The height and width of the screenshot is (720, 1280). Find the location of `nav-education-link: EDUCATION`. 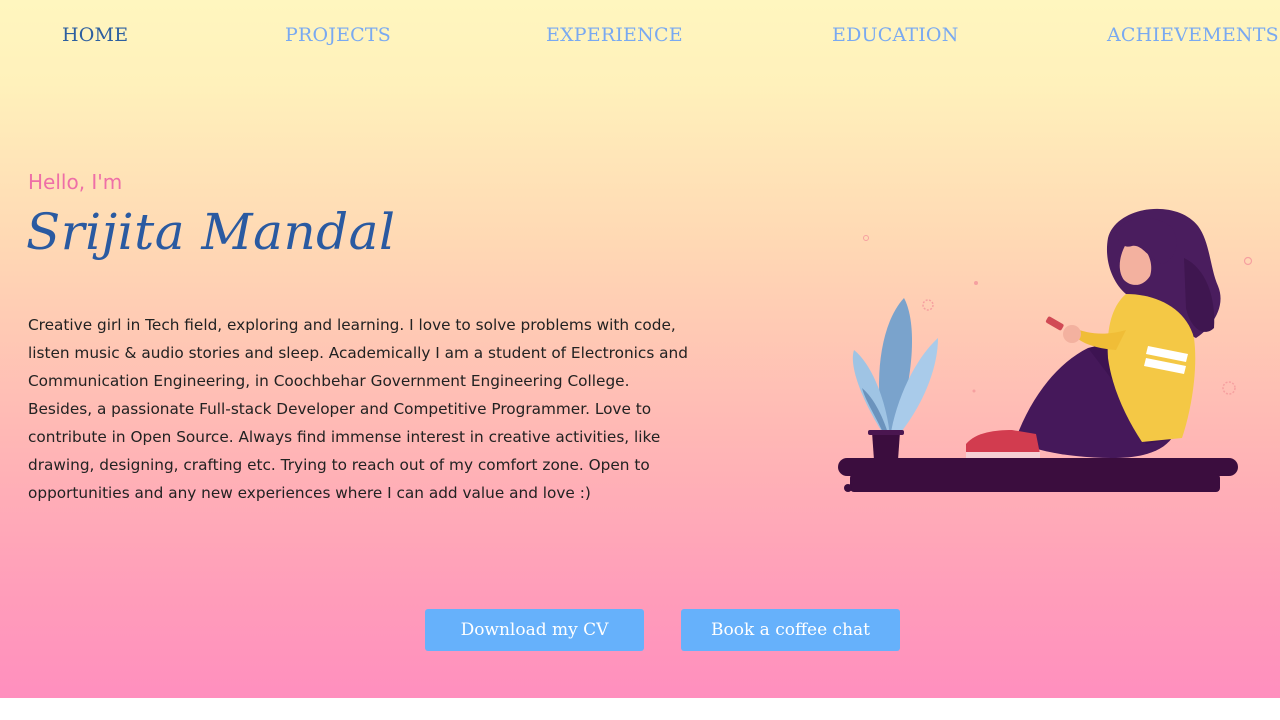

nav-education-link: EDUCATION is located at coordinates (895, 35).